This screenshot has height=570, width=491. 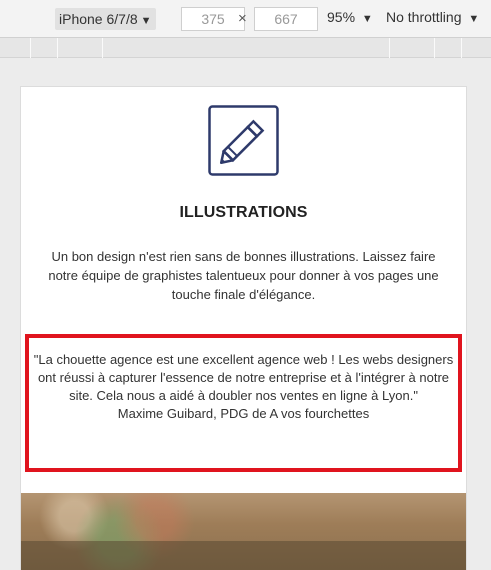 What do you see at coordinates (245, 48) in the screenshot?
I see `media-query-ruler` at bounding box center [245, 48].